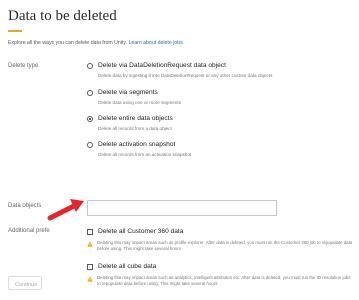 This screenshot has height=300, width=359. What do you see at coordinates (29, 231) in the screenshot?
I see `additional-preferences-label: Additional prefe` at bounding box center [29, 231].